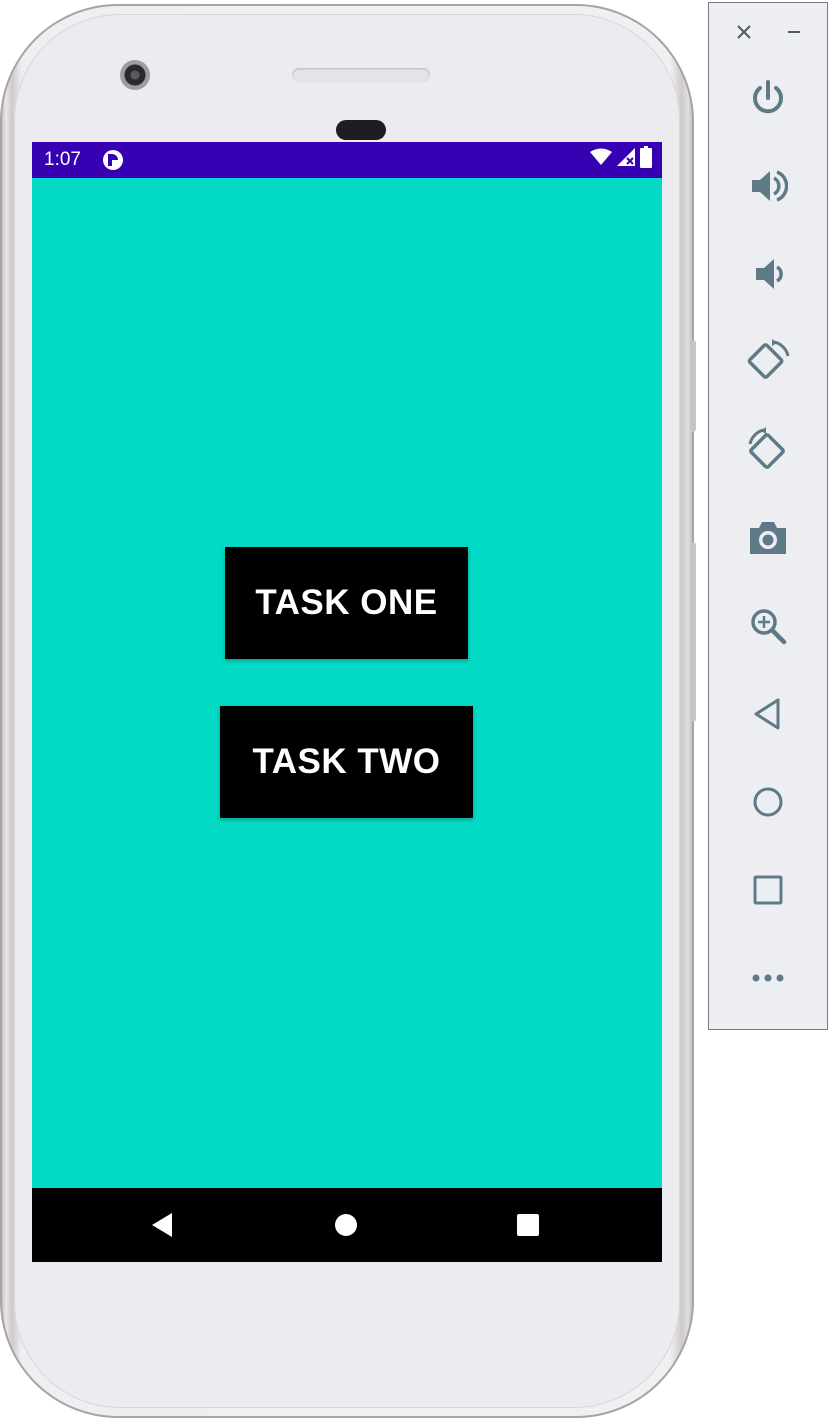  What do you see at coordinates (601, 160) in the screenshot?
I see `wifi-icon` at bounding box center [601, 160].